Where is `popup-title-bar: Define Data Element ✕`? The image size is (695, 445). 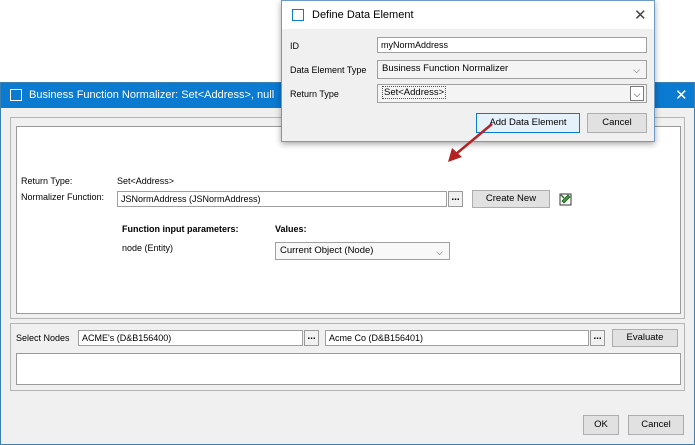 popup-title-bar: Define Data Element ✕ is located at coordinates (468, 15).